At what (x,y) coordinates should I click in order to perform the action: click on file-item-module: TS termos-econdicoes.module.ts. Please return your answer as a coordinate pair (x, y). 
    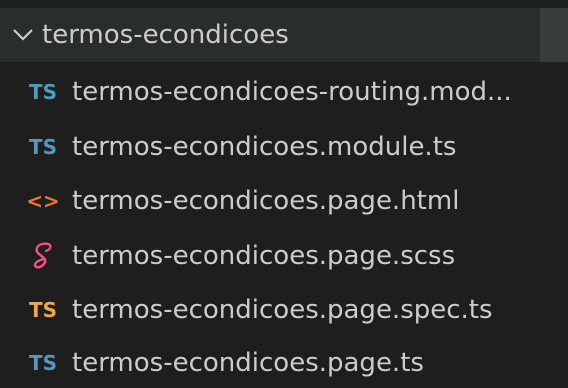
    Looking at the image, I should click on (284, 147).